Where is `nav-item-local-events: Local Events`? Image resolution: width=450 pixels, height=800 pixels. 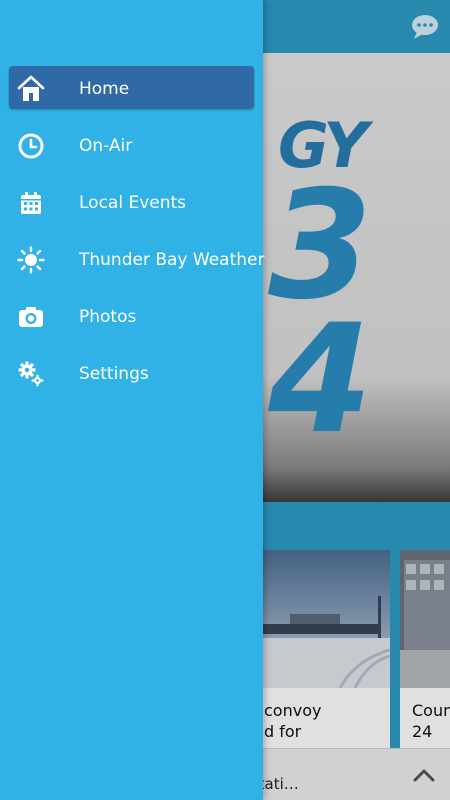
nav-item-local-events: Local Events is located at coordinates (131, 202).